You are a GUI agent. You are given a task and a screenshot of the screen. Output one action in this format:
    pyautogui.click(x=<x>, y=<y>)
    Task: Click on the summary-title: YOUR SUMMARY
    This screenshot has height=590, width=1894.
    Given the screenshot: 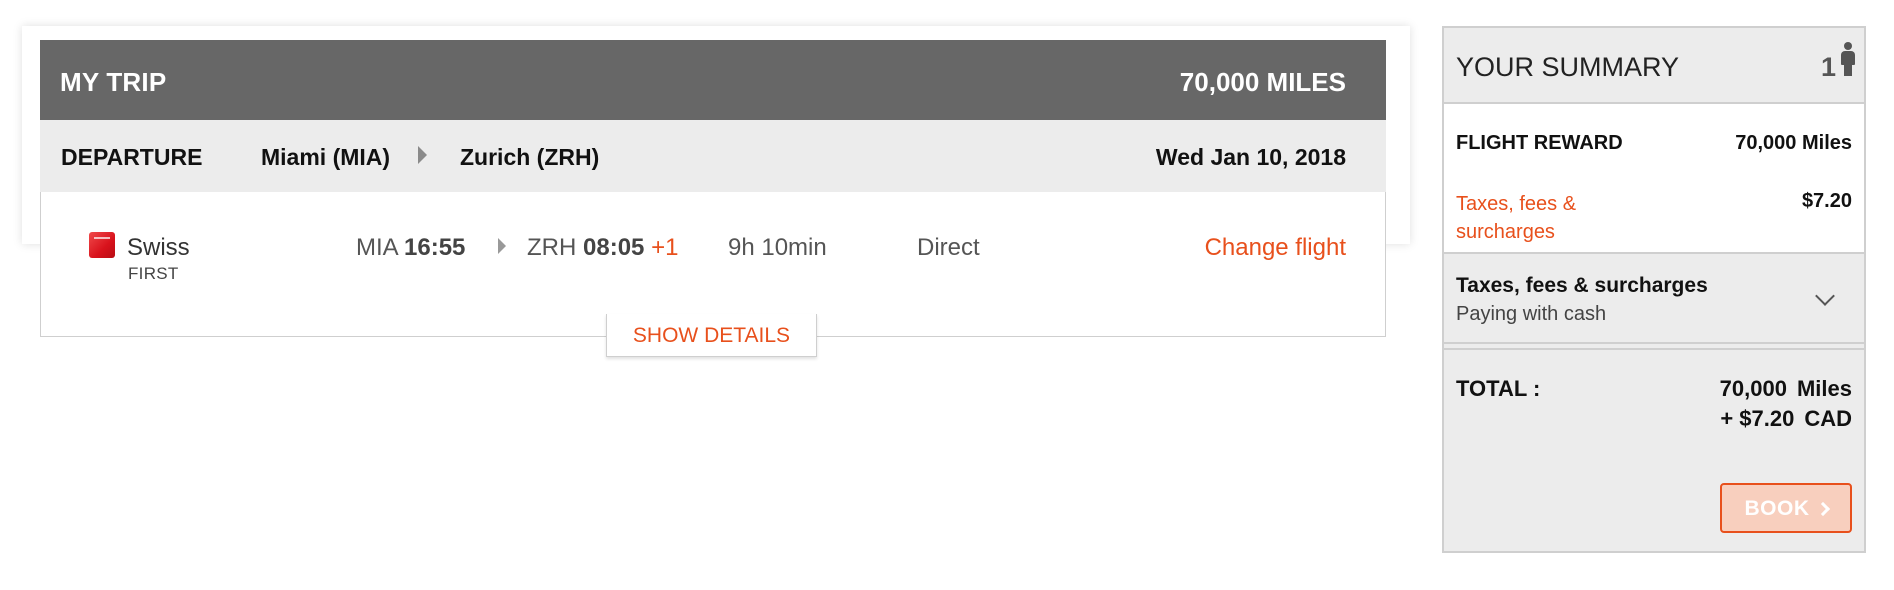 What is the action you would take?
    pyautogui.click(x=1568, y=67)
    